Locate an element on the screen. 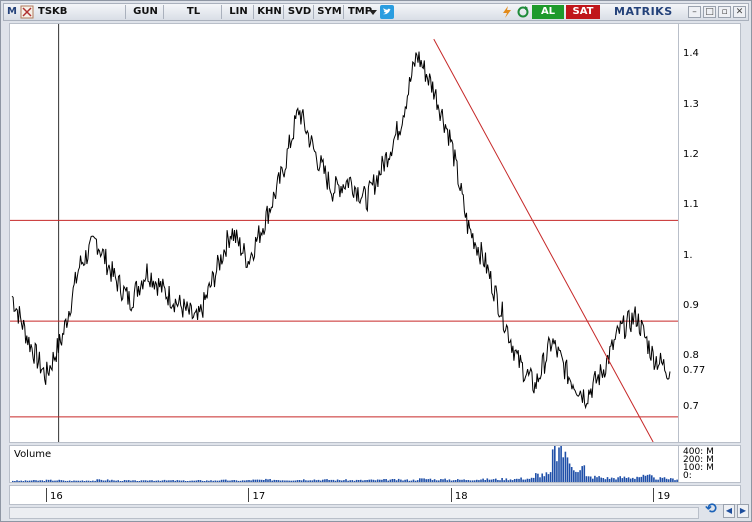 This screenshot has height=522, width=752. y-tick-label: 0.7 is located at coordinates (691, 406).